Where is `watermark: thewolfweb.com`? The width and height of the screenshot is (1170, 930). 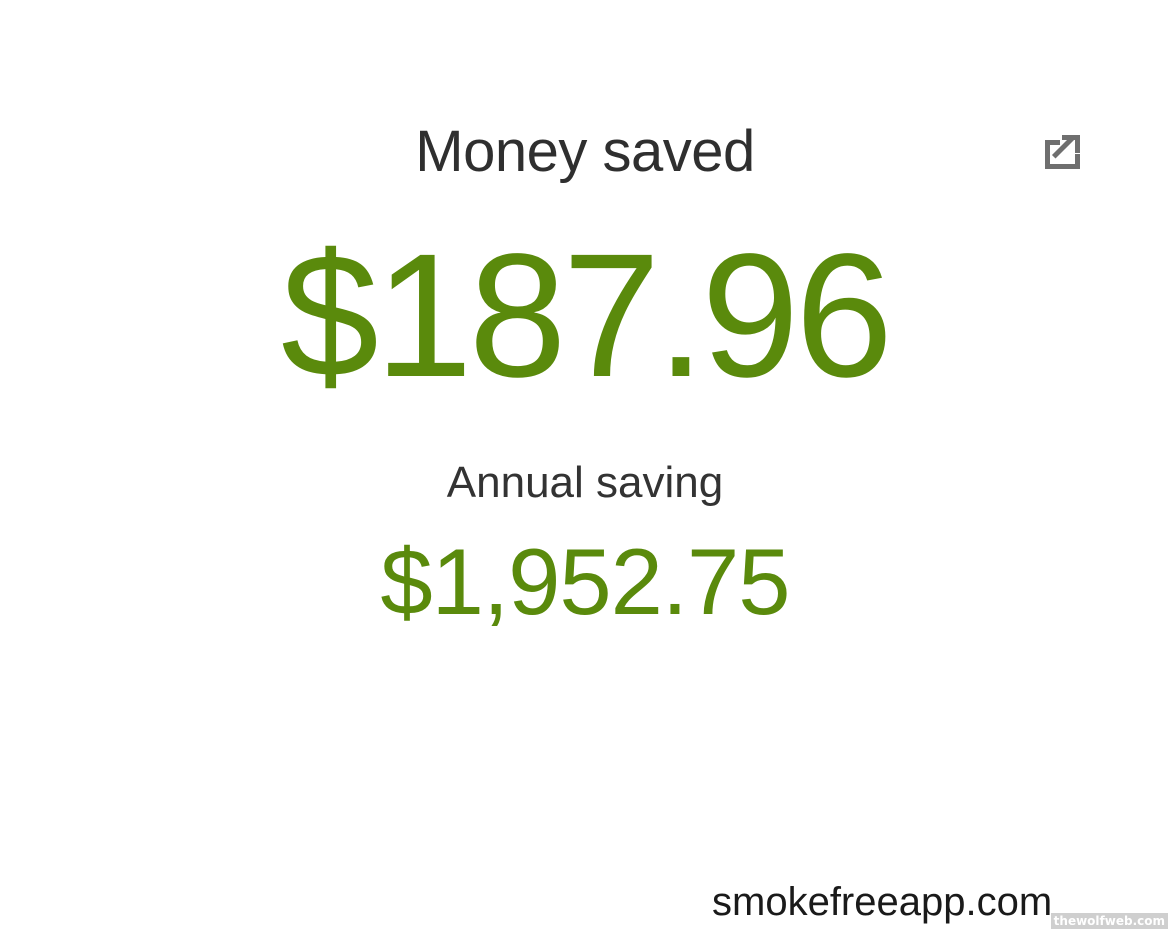
watermark: thewolfweb.com is located at coordinates (1109, 921).